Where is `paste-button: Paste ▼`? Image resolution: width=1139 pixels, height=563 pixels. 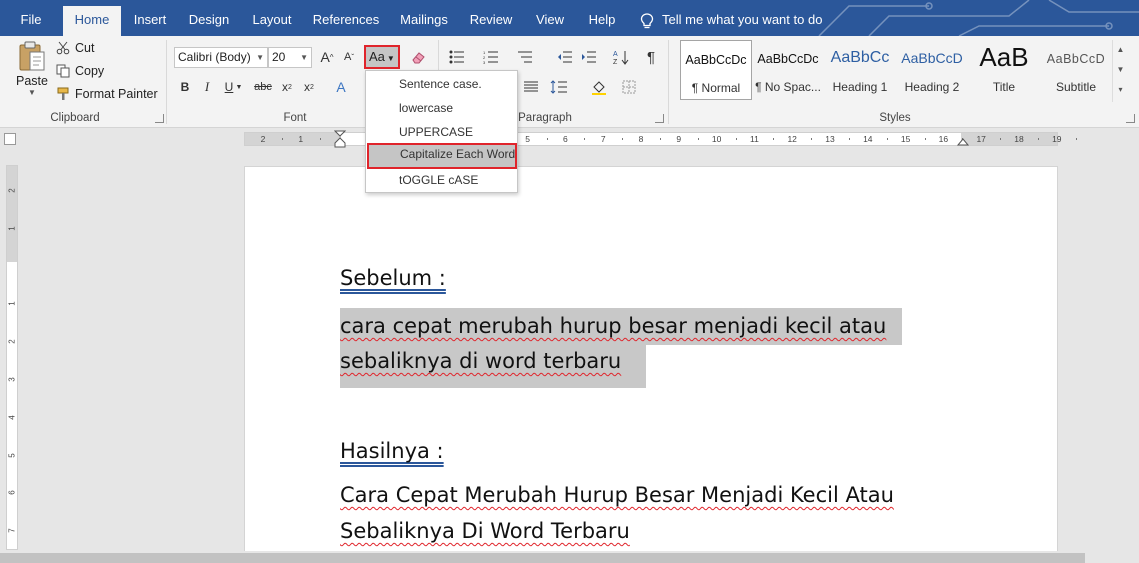 paste-button: Paste ▼ is located at coordinates (32, 75).